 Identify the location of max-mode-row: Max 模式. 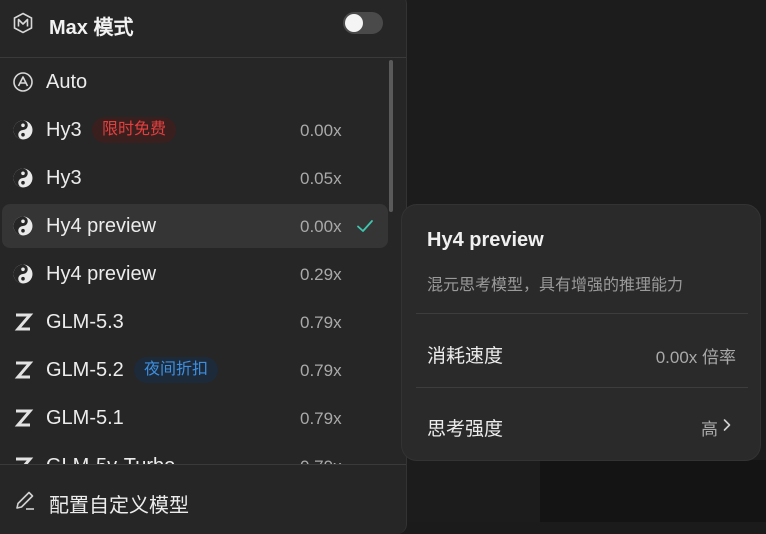
(203, 26).